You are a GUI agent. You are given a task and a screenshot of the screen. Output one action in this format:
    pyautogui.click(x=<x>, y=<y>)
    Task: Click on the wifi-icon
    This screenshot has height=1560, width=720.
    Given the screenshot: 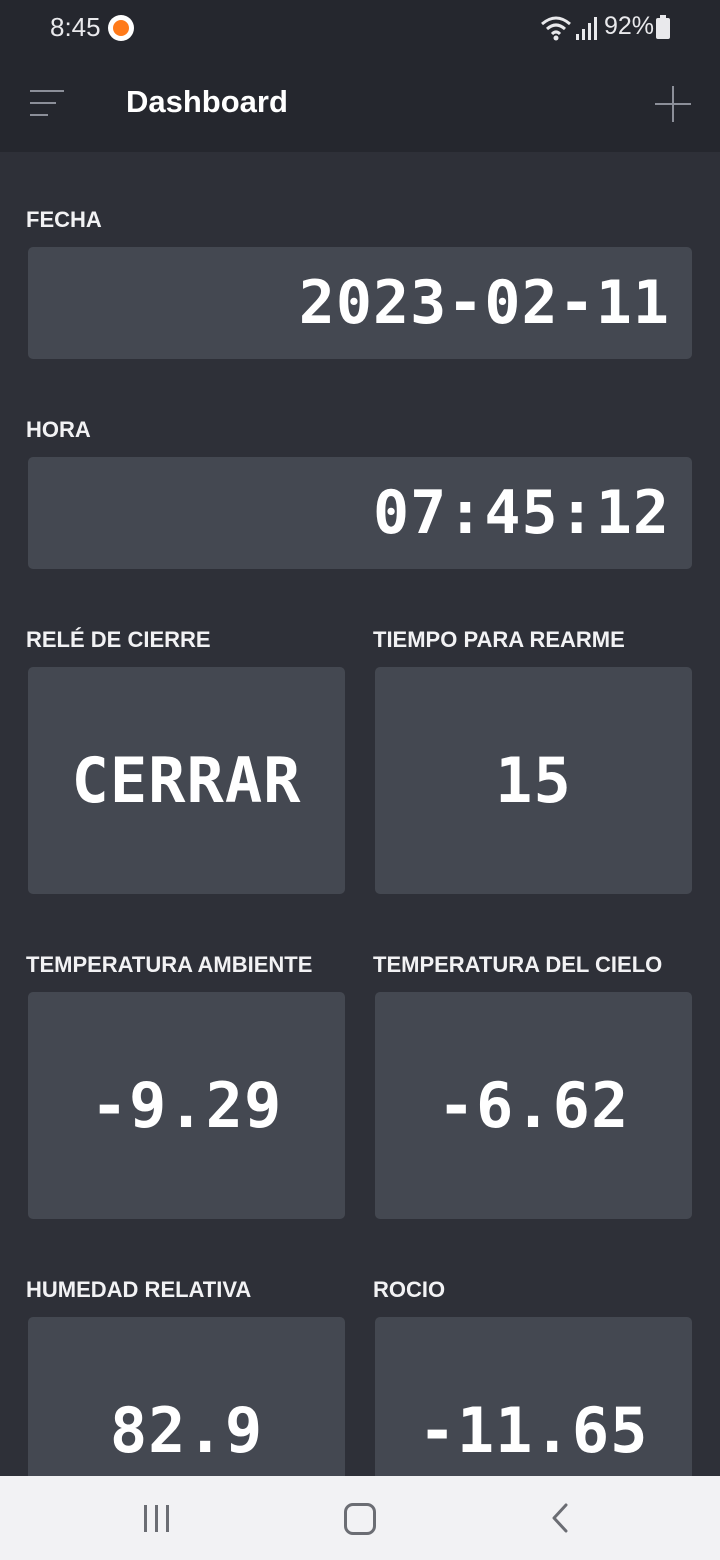 What is the action you would take?
    pyautogui.click(x=556, y=28)
    